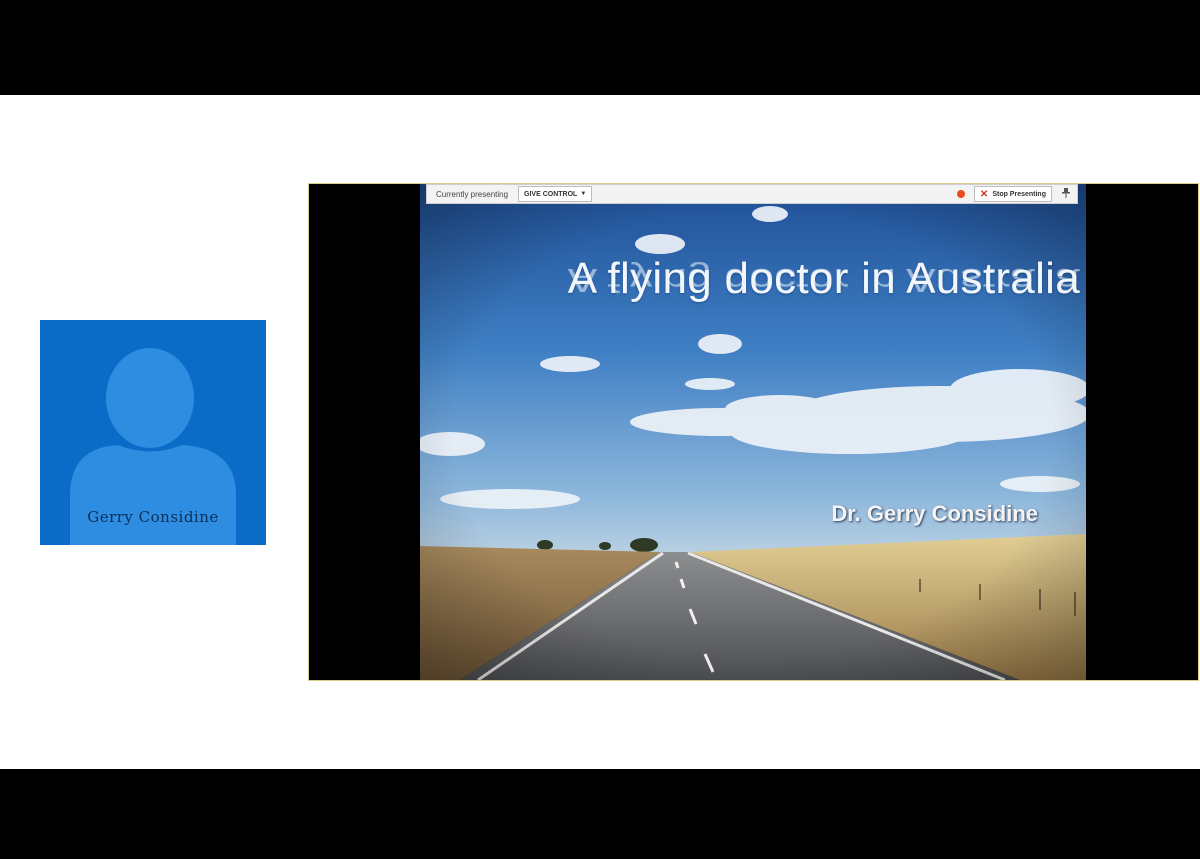 The image size is (1200, 859). I want to click on close-icon: ✕, so click(984, 194).